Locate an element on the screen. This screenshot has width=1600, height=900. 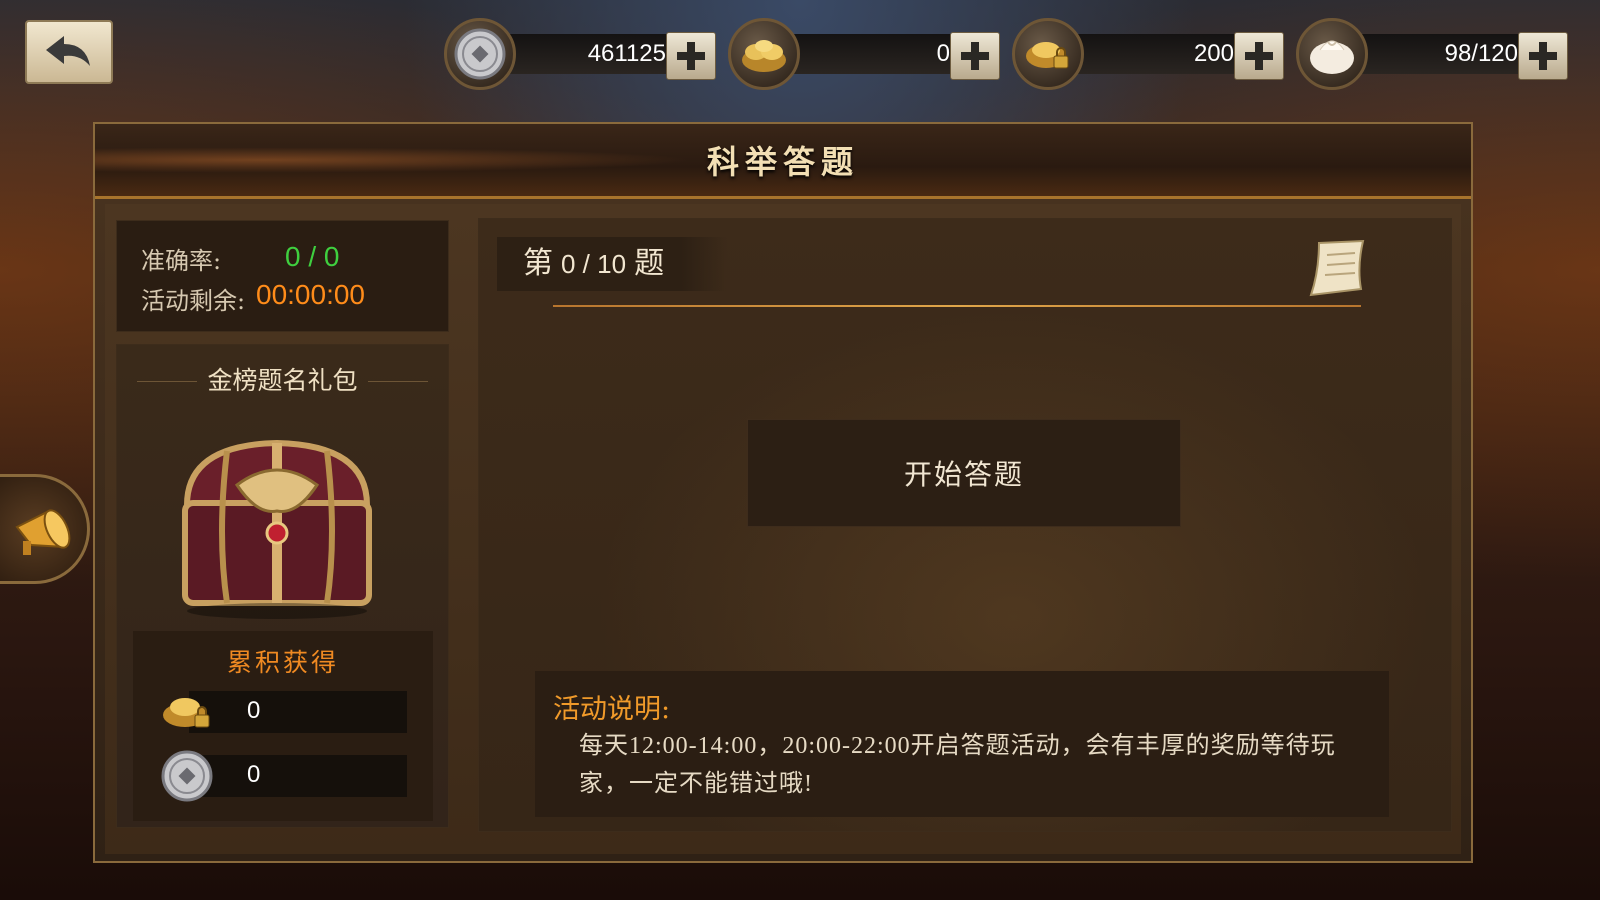
add-copper-button is located at coordinates (691, 56).